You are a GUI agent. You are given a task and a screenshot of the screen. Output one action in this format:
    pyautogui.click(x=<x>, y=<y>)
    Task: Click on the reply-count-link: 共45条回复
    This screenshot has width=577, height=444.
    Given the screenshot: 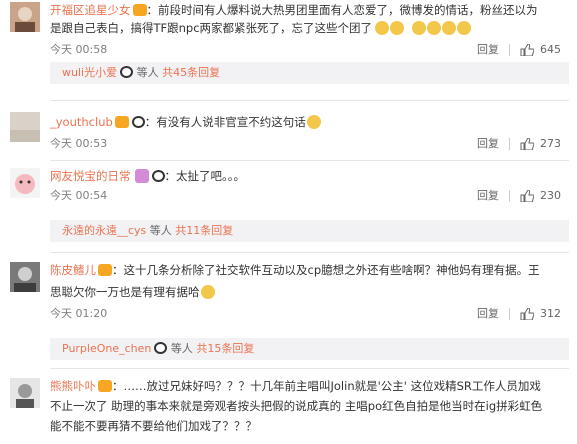 What is the action you would take?
    pyautogui.click(x=191, y=72)
    